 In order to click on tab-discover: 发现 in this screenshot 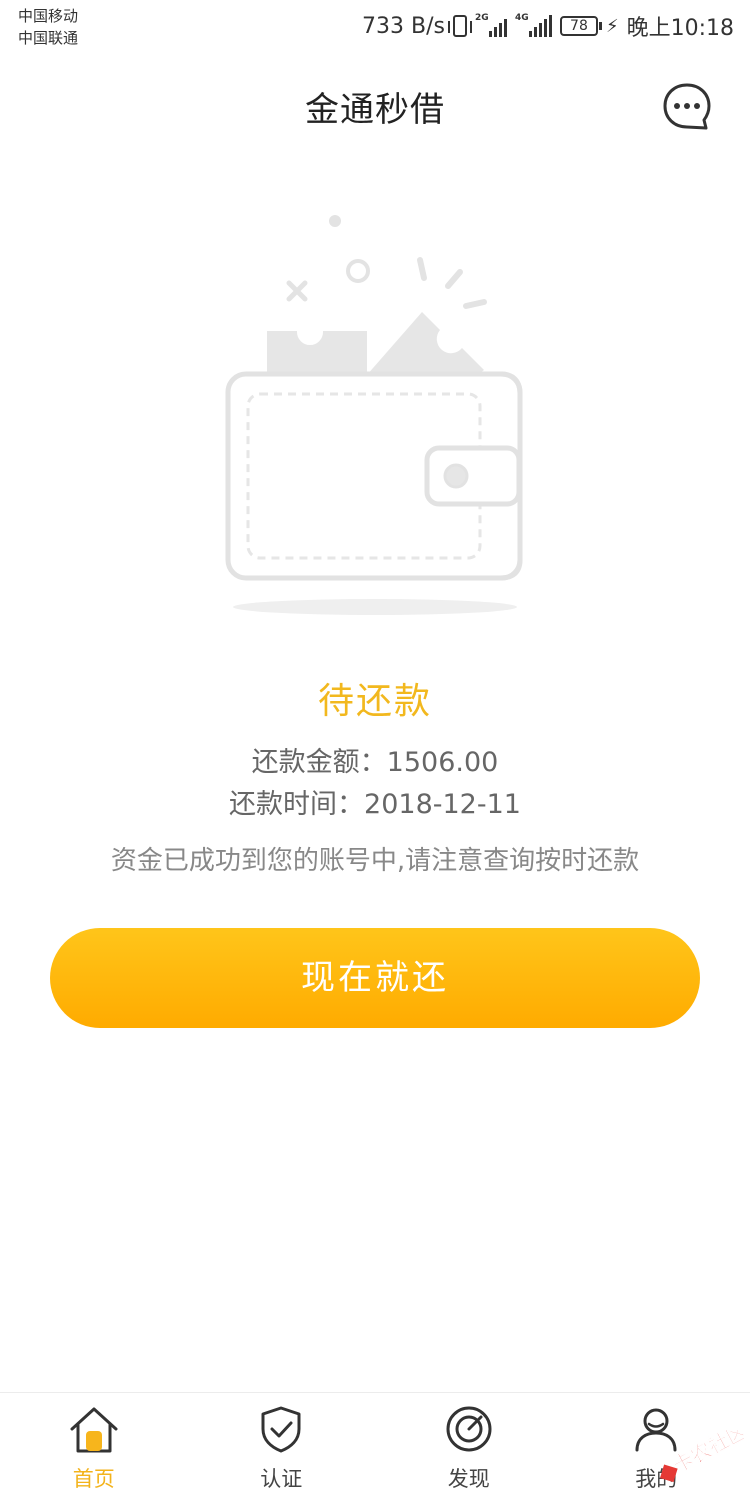, I will do `click(469, 1446)`.